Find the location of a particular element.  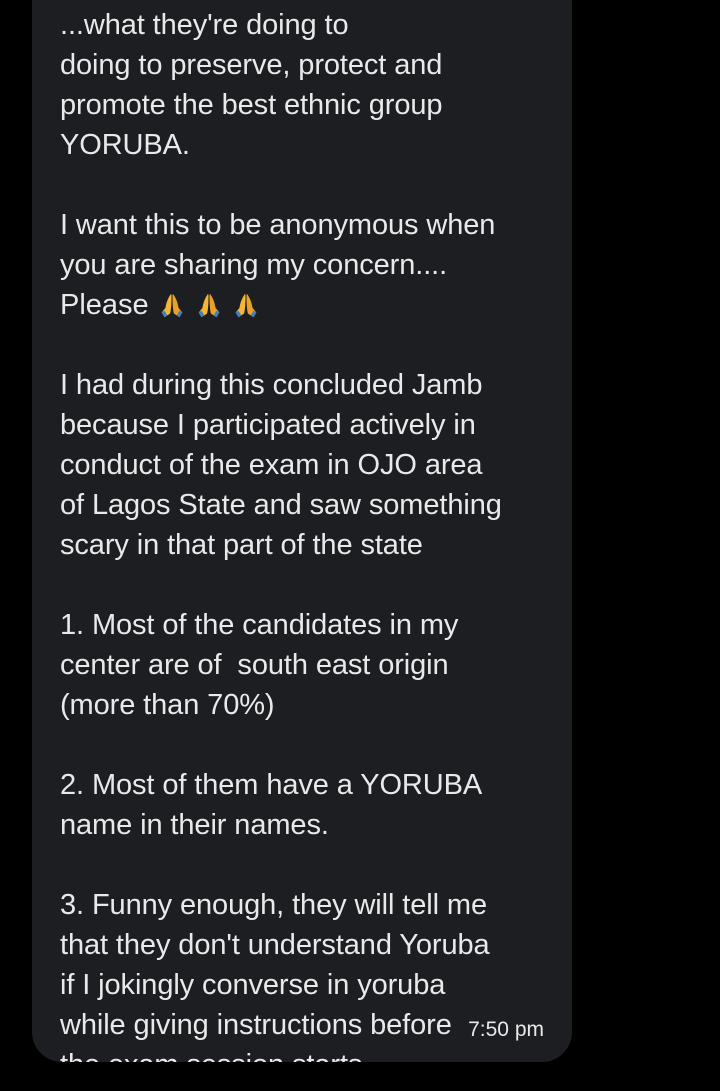

message-line-with-emoji: Please is located at coordinates (302, 305).